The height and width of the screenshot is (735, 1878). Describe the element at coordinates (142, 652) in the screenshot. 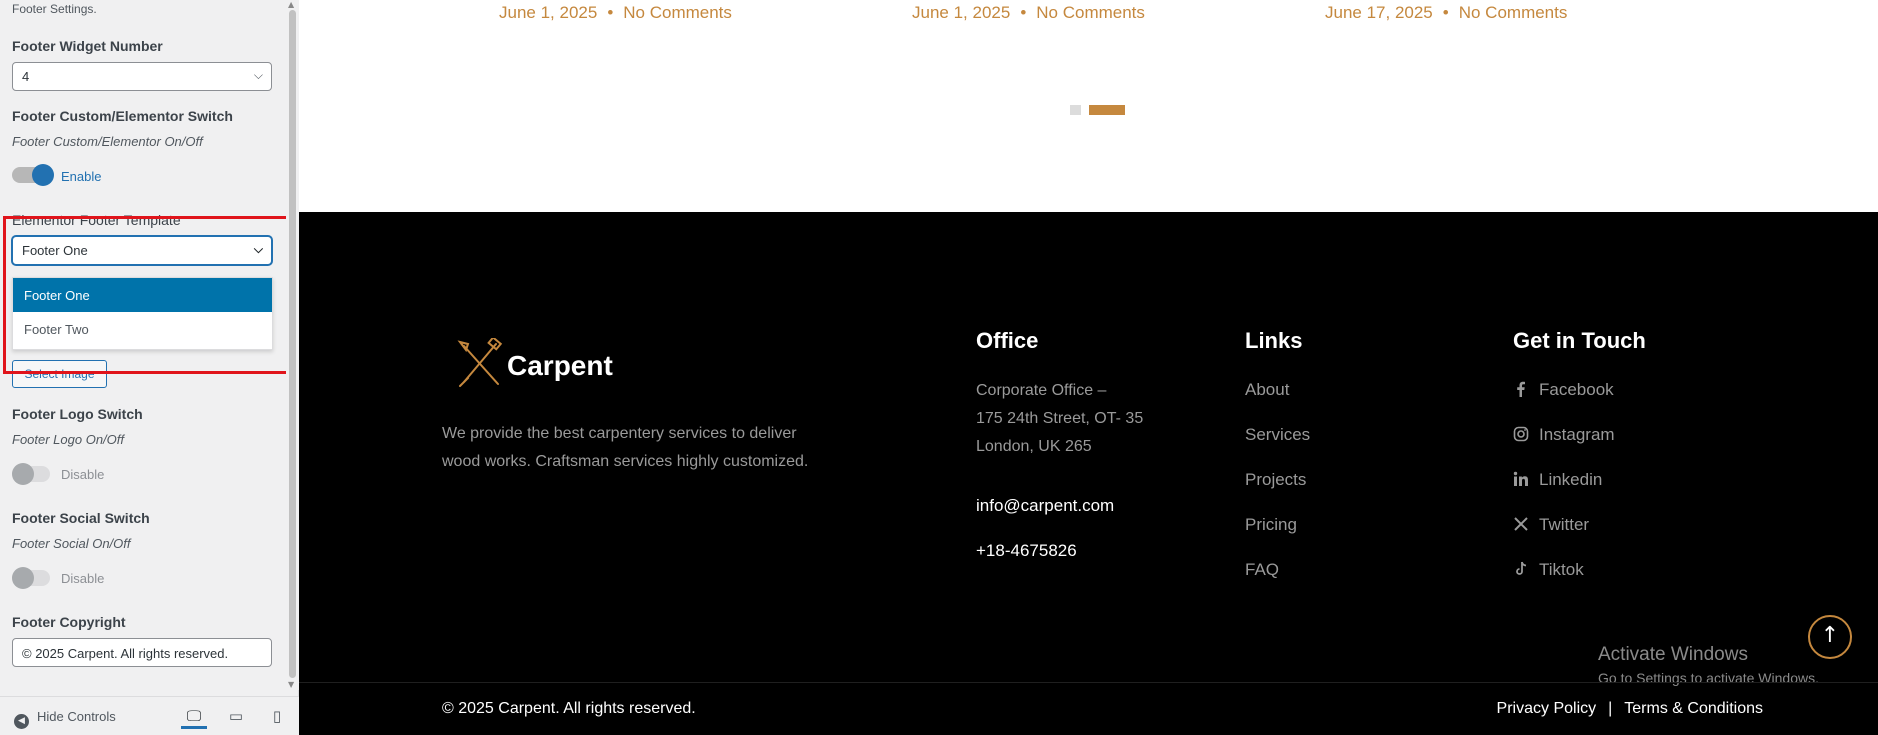

I see `copyright-input: © 2025 Carpent. All rights reserved.` at that location.